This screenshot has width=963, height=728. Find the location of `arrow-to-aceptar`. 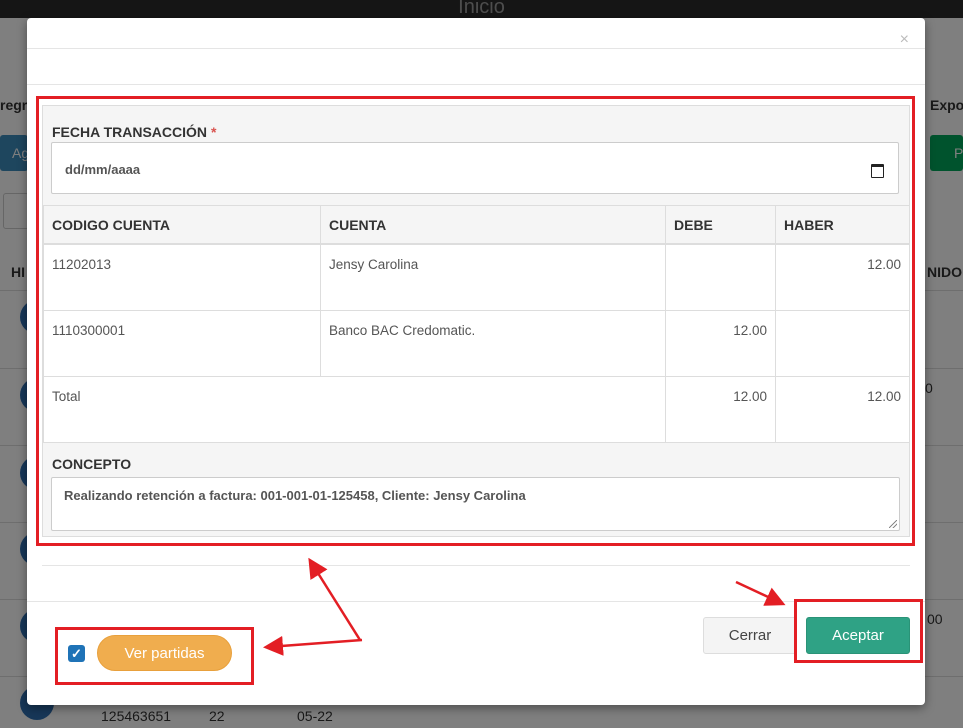

arrow-to-aceptar is located at coordinates (760, 593).